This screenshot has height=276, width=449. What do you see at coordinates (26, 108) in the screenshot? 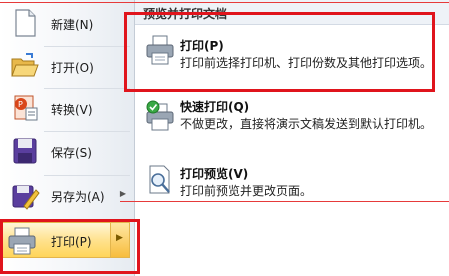
I see `convert-icon: P` at bounding box center [26, 108].